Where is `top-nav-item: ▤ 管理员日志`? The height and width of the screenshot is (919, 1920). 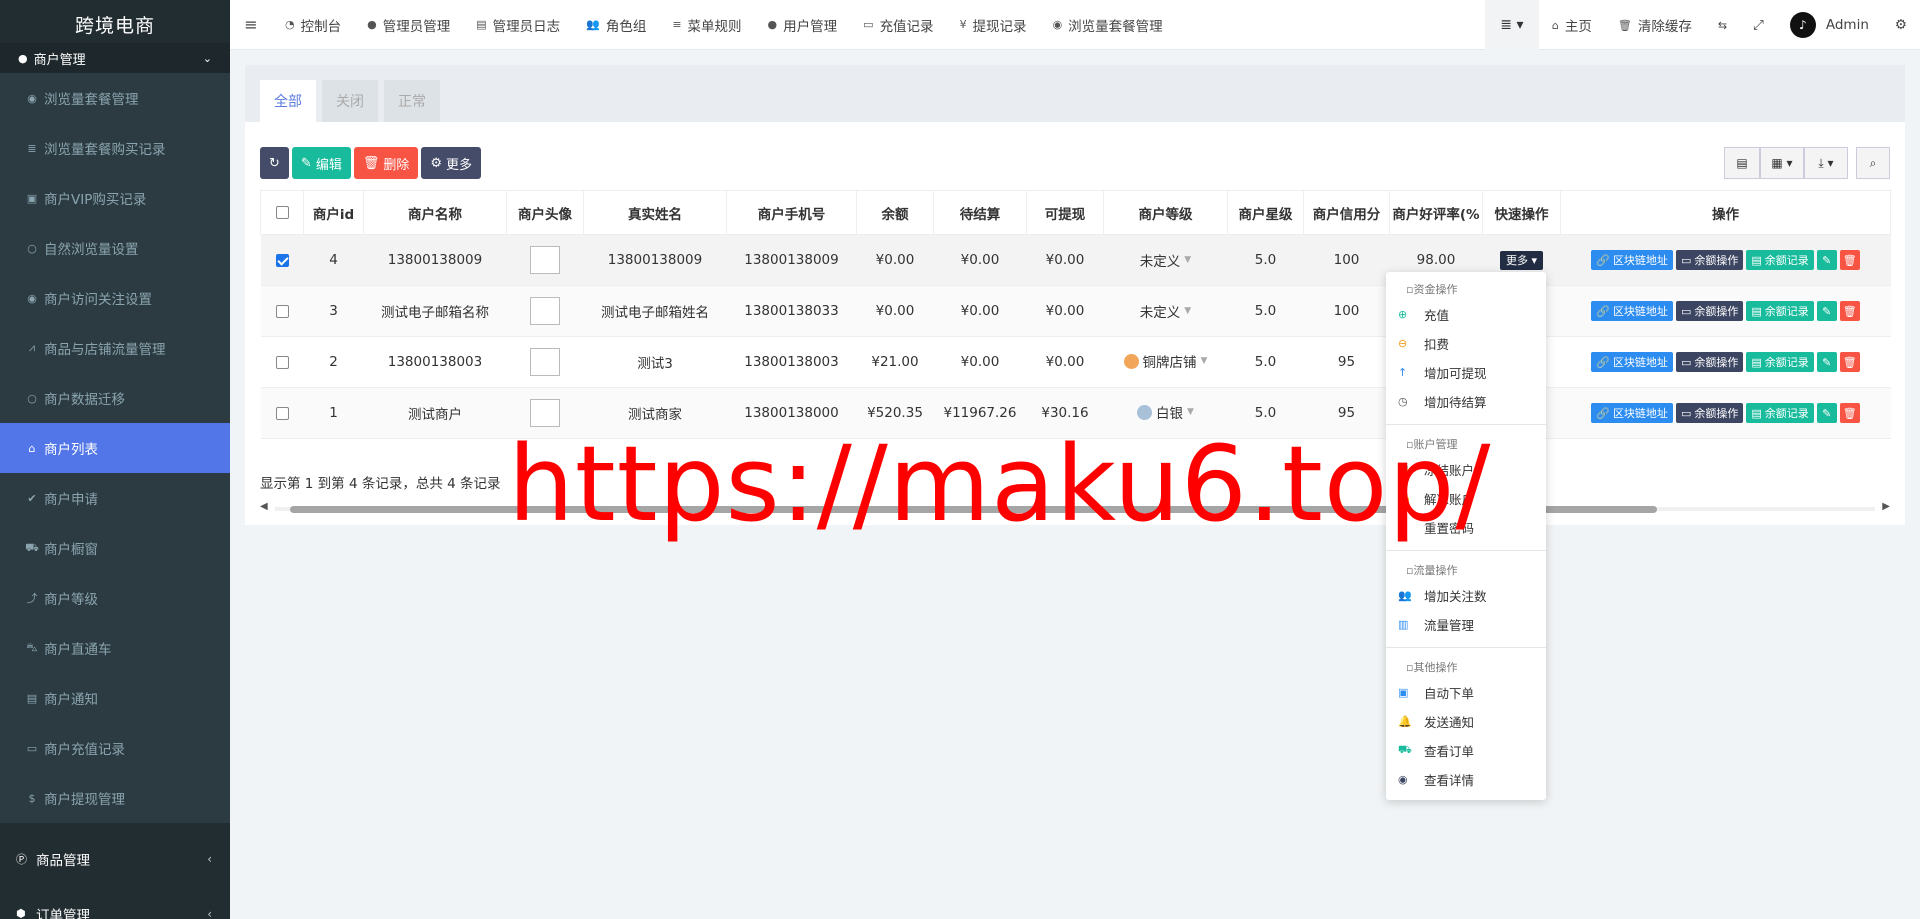 top-nav-item: ▤ 管理员日志 is located at coordinates (518, 25).